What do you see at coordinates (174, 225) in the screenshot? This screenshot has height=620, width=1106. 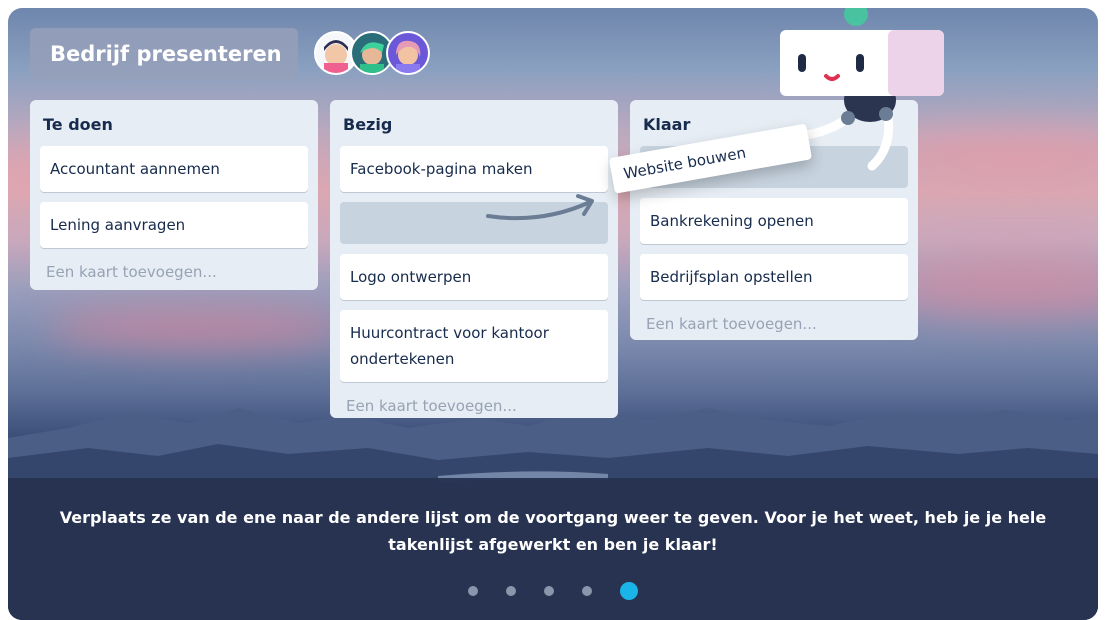 I see `card-lening-aanvragen: Lening aanvragen` at bounding box center [174, 225].